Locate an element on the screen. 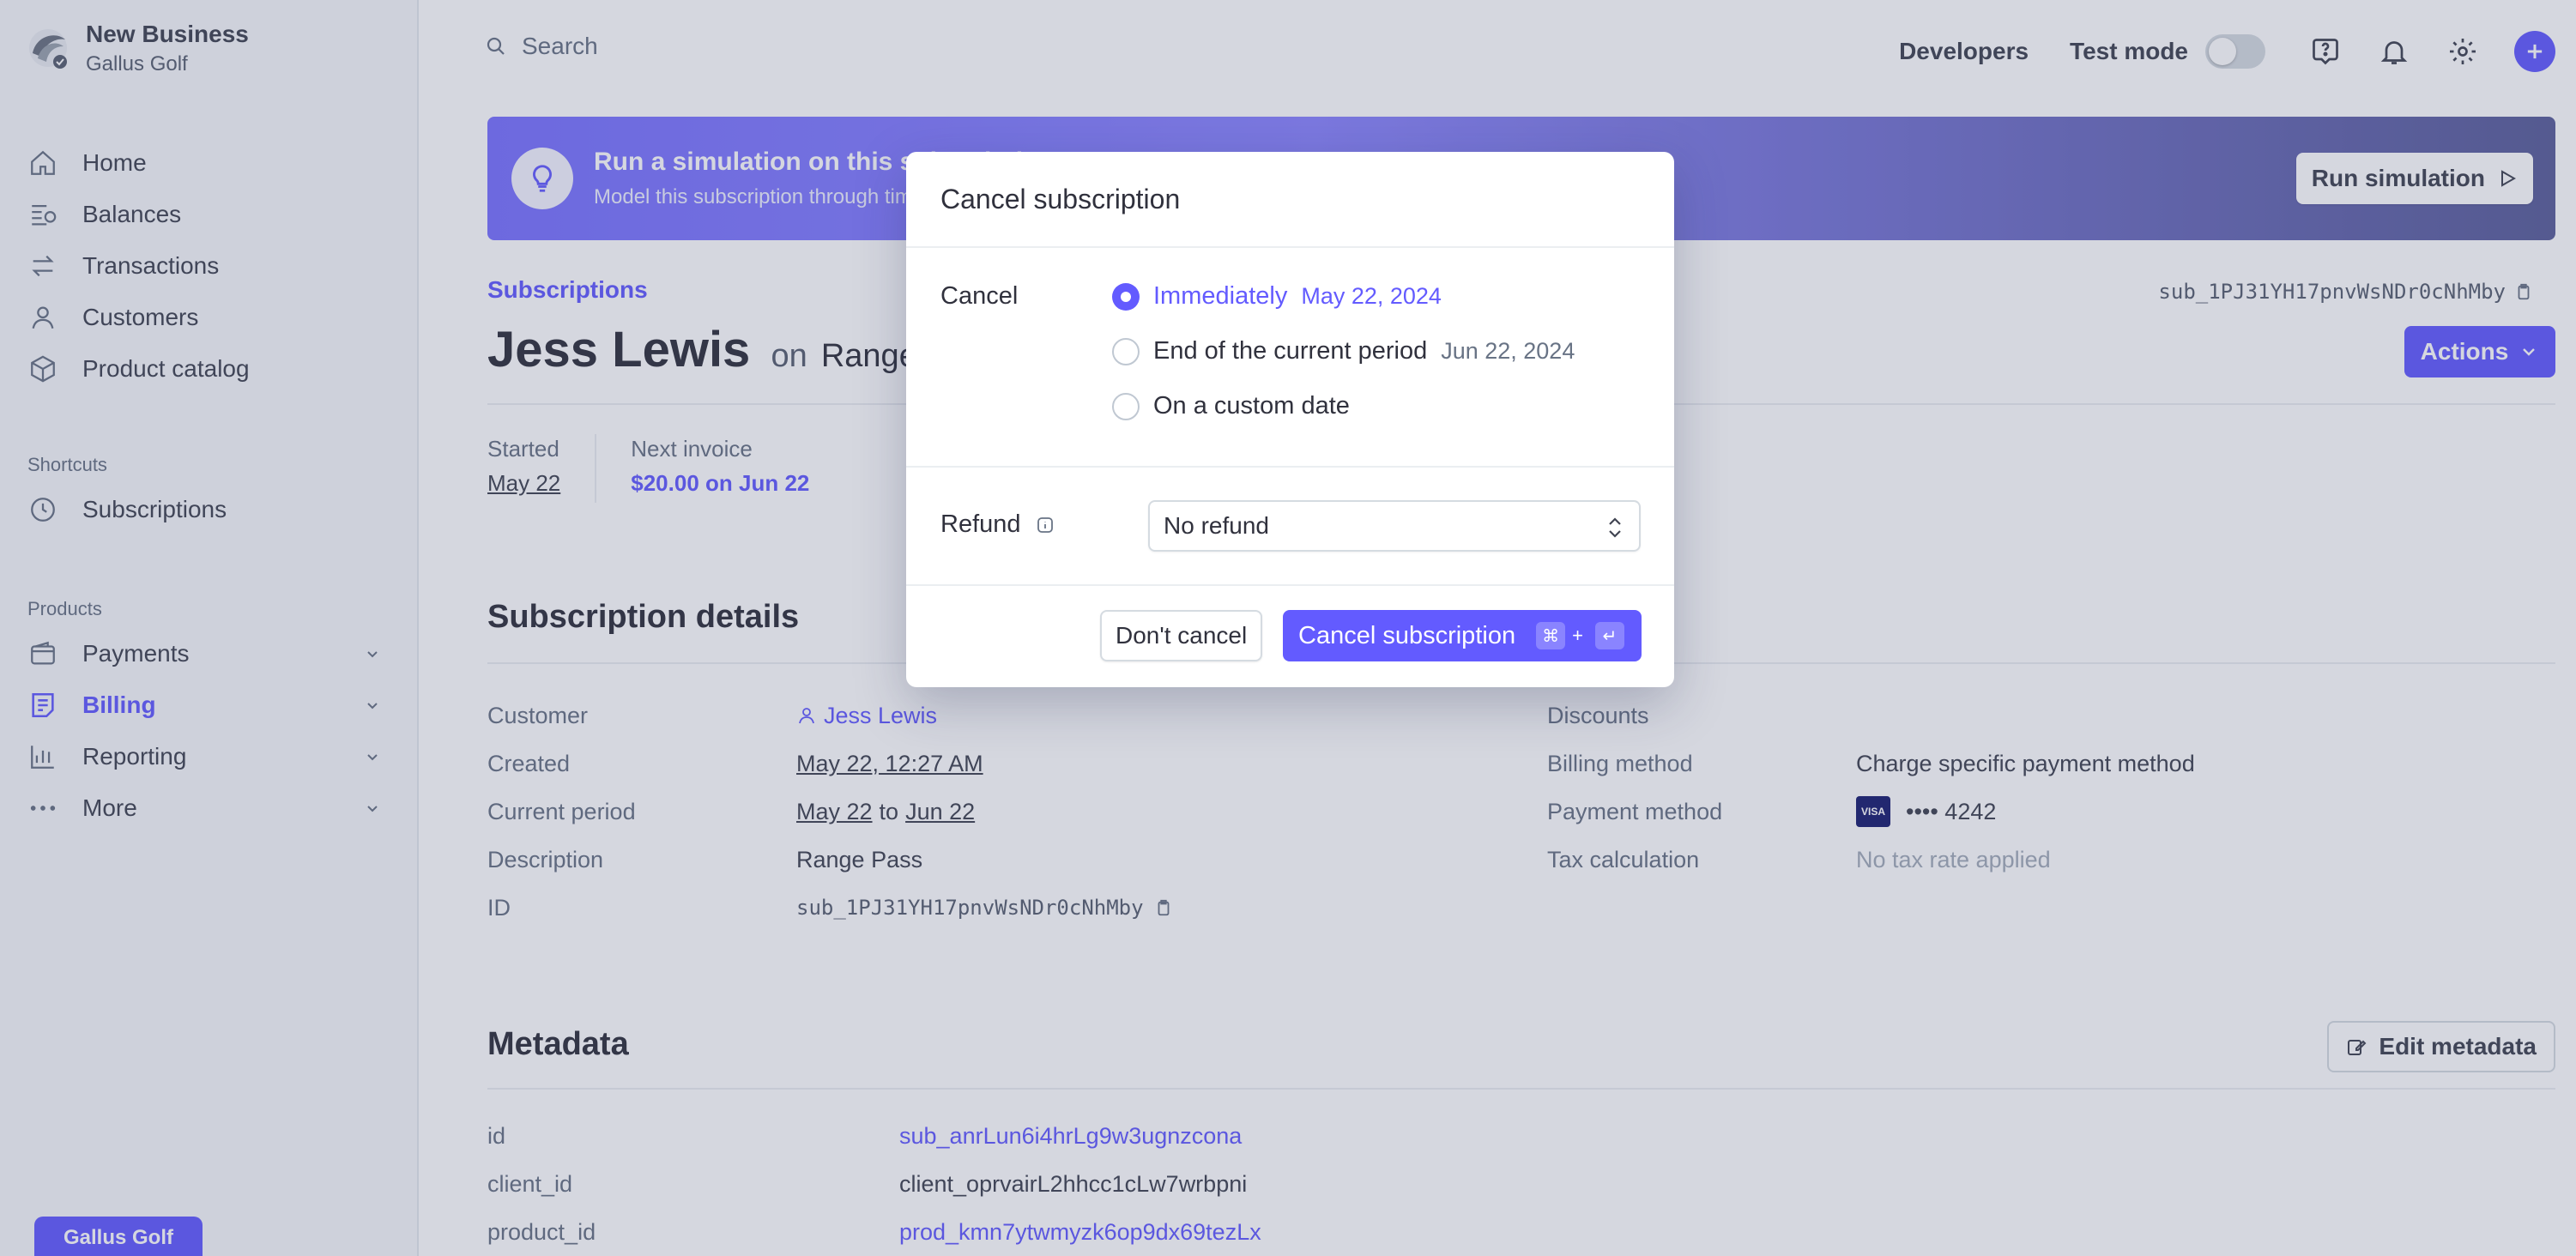  option-date: May 22, 2024 is located at coordinates (1371, 296).